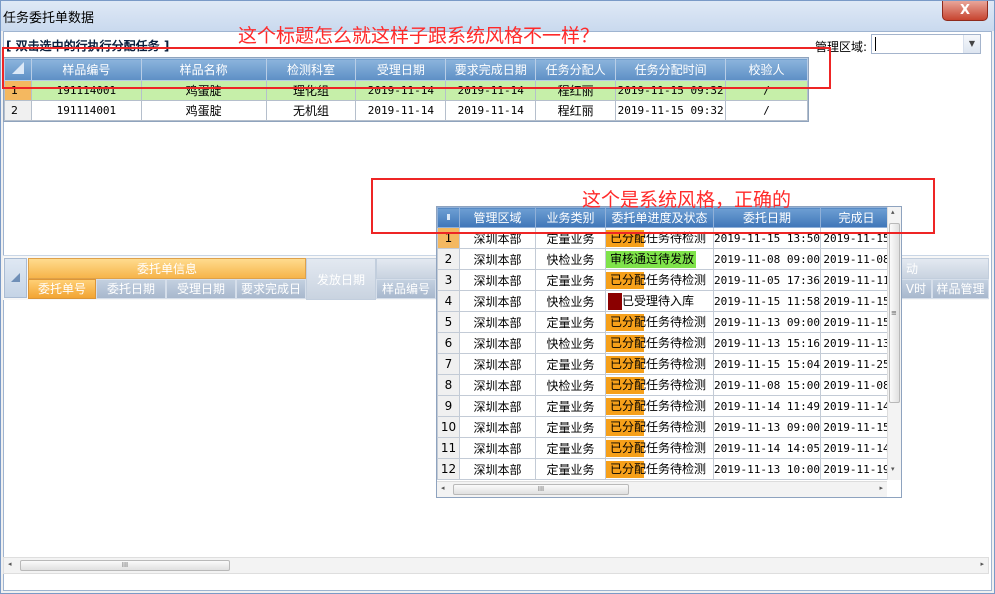  What do you see at coordinates (965, 11) in the screenshot?
I see `close-button: X` at bounding box center [965, 11].